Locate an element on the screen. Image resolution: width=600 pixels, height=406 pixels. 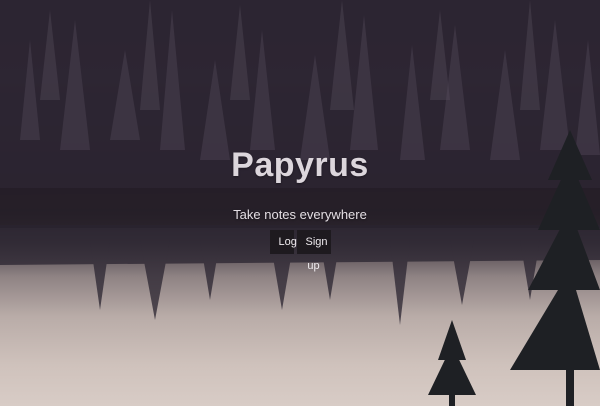
signup-button: Sign up is located at coordinates (313, 251).